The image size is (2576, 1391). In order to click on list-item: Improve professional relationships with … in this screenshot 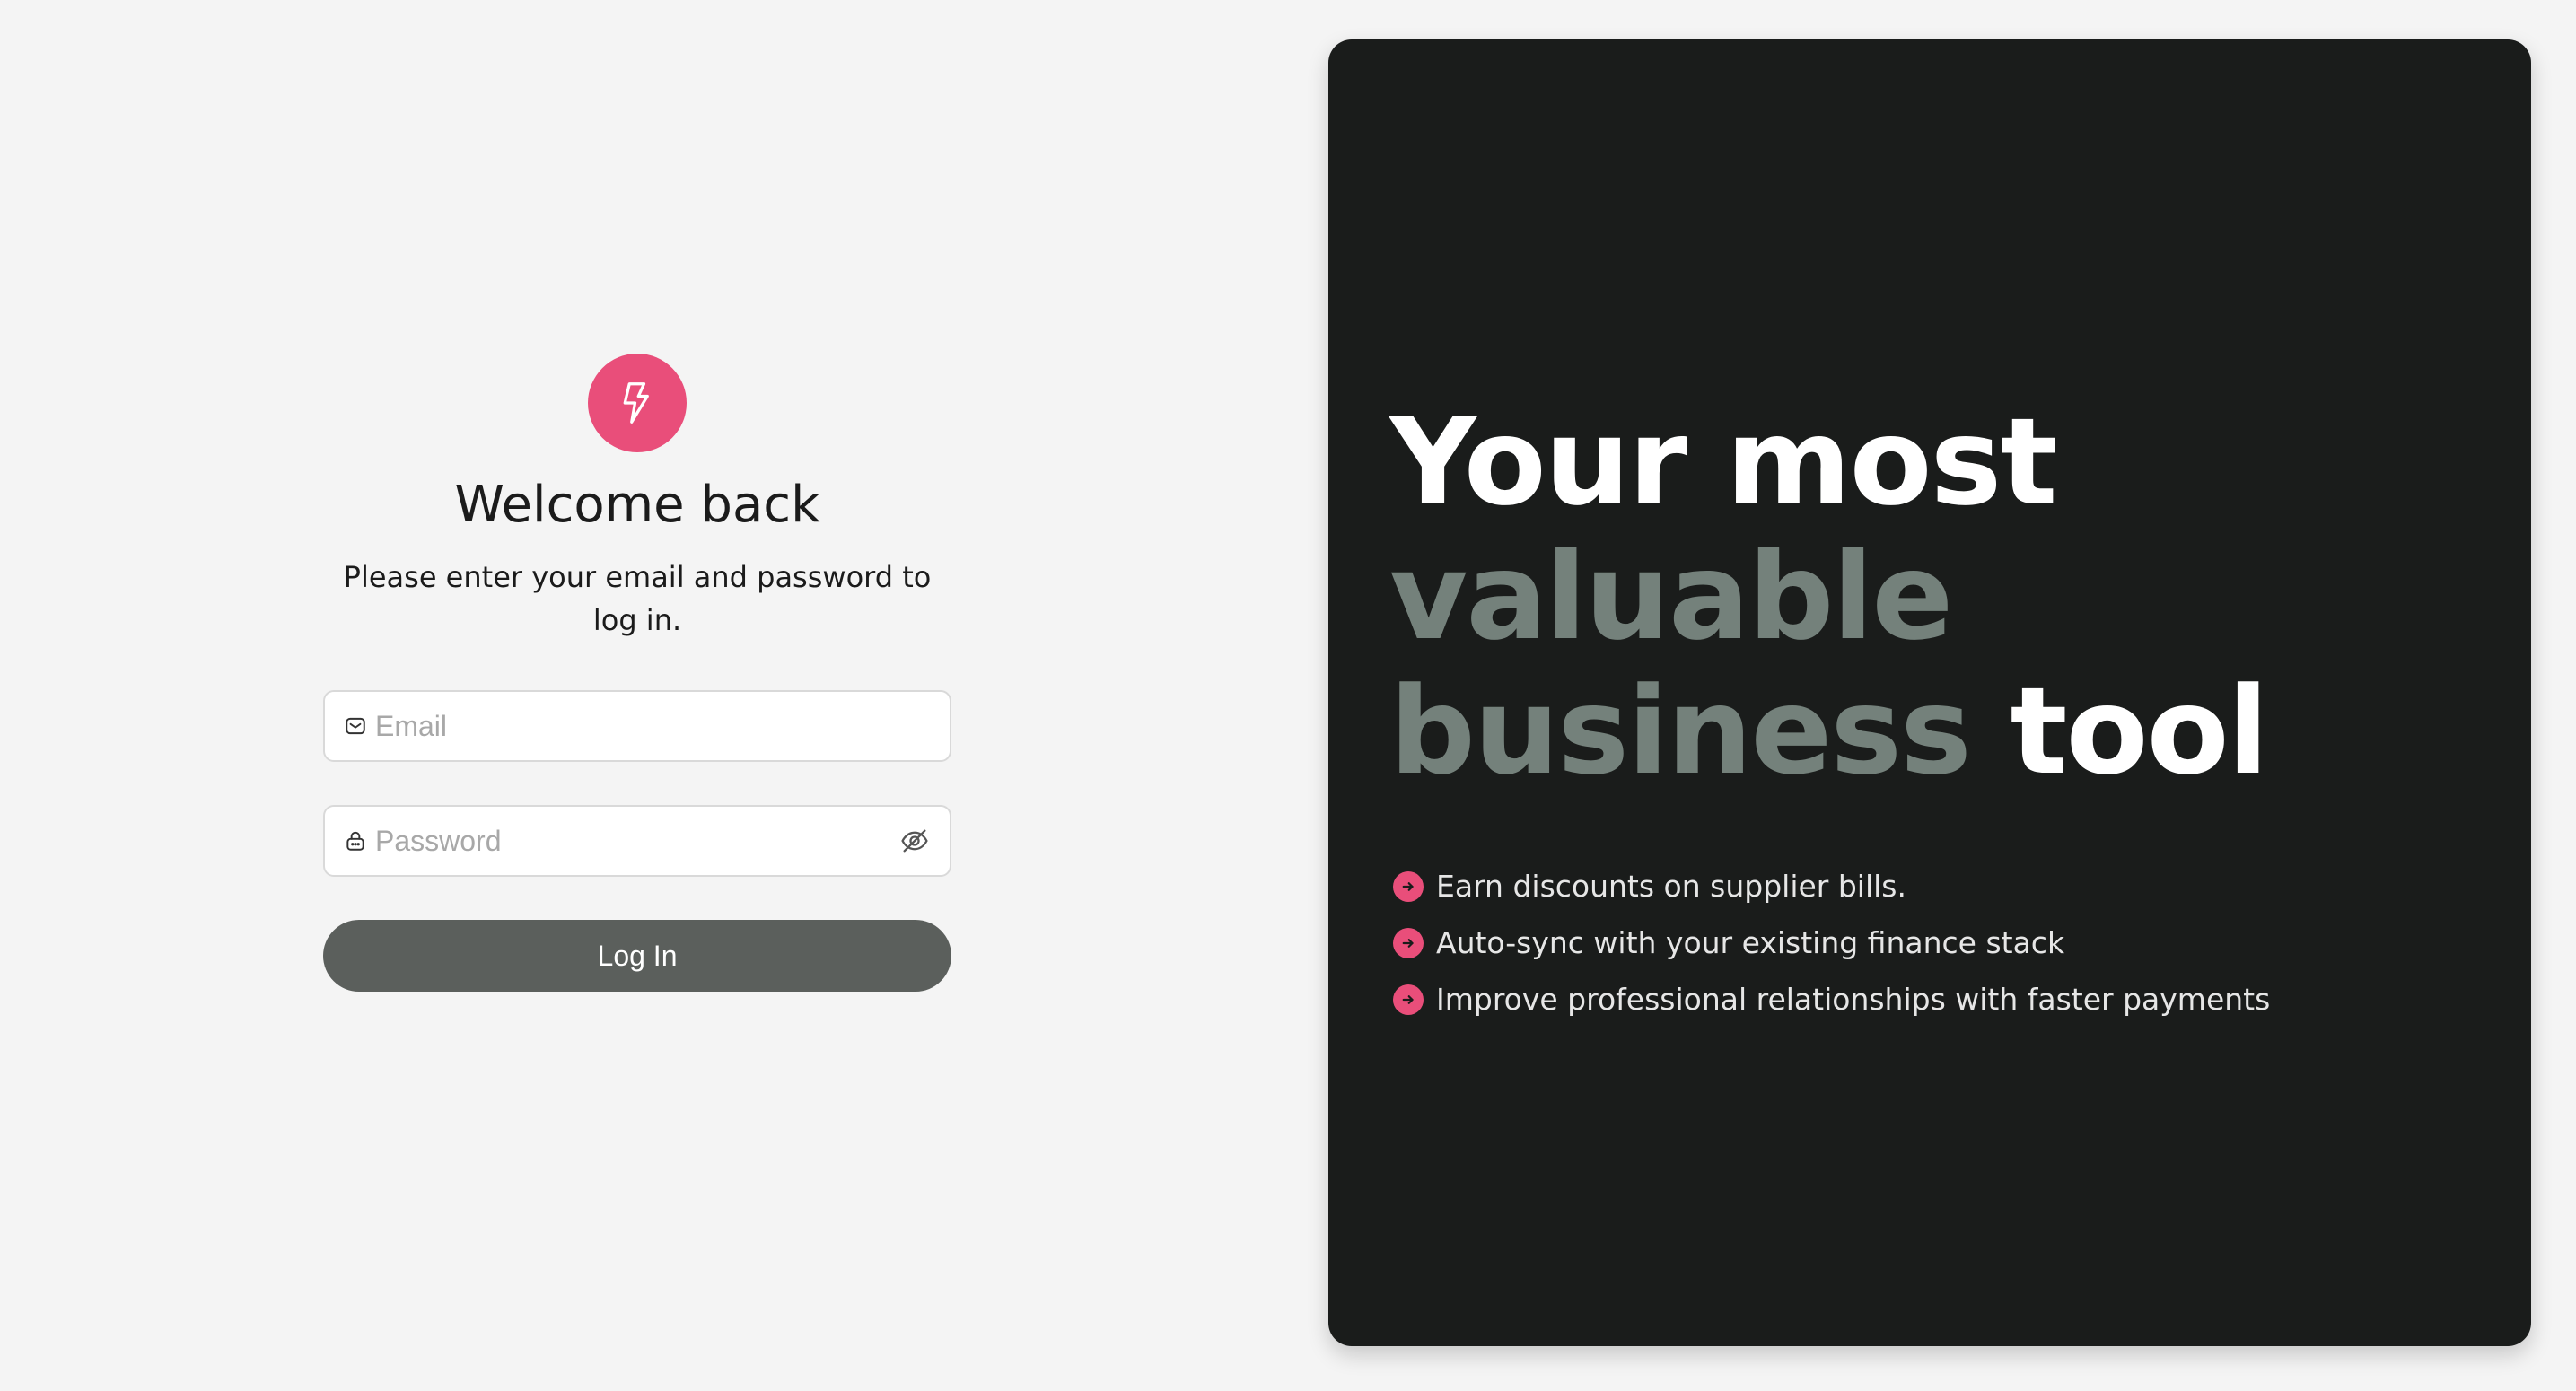, I will do `click(1831, 999)`.